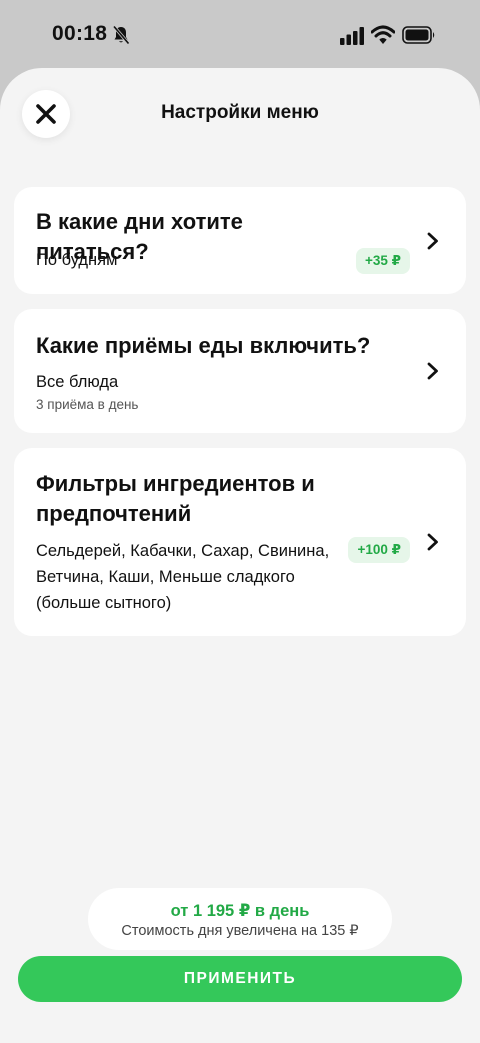  Describe the element at coordinates (240, 34) in the screenshot. I see `status-bar: 00:18` at that location.